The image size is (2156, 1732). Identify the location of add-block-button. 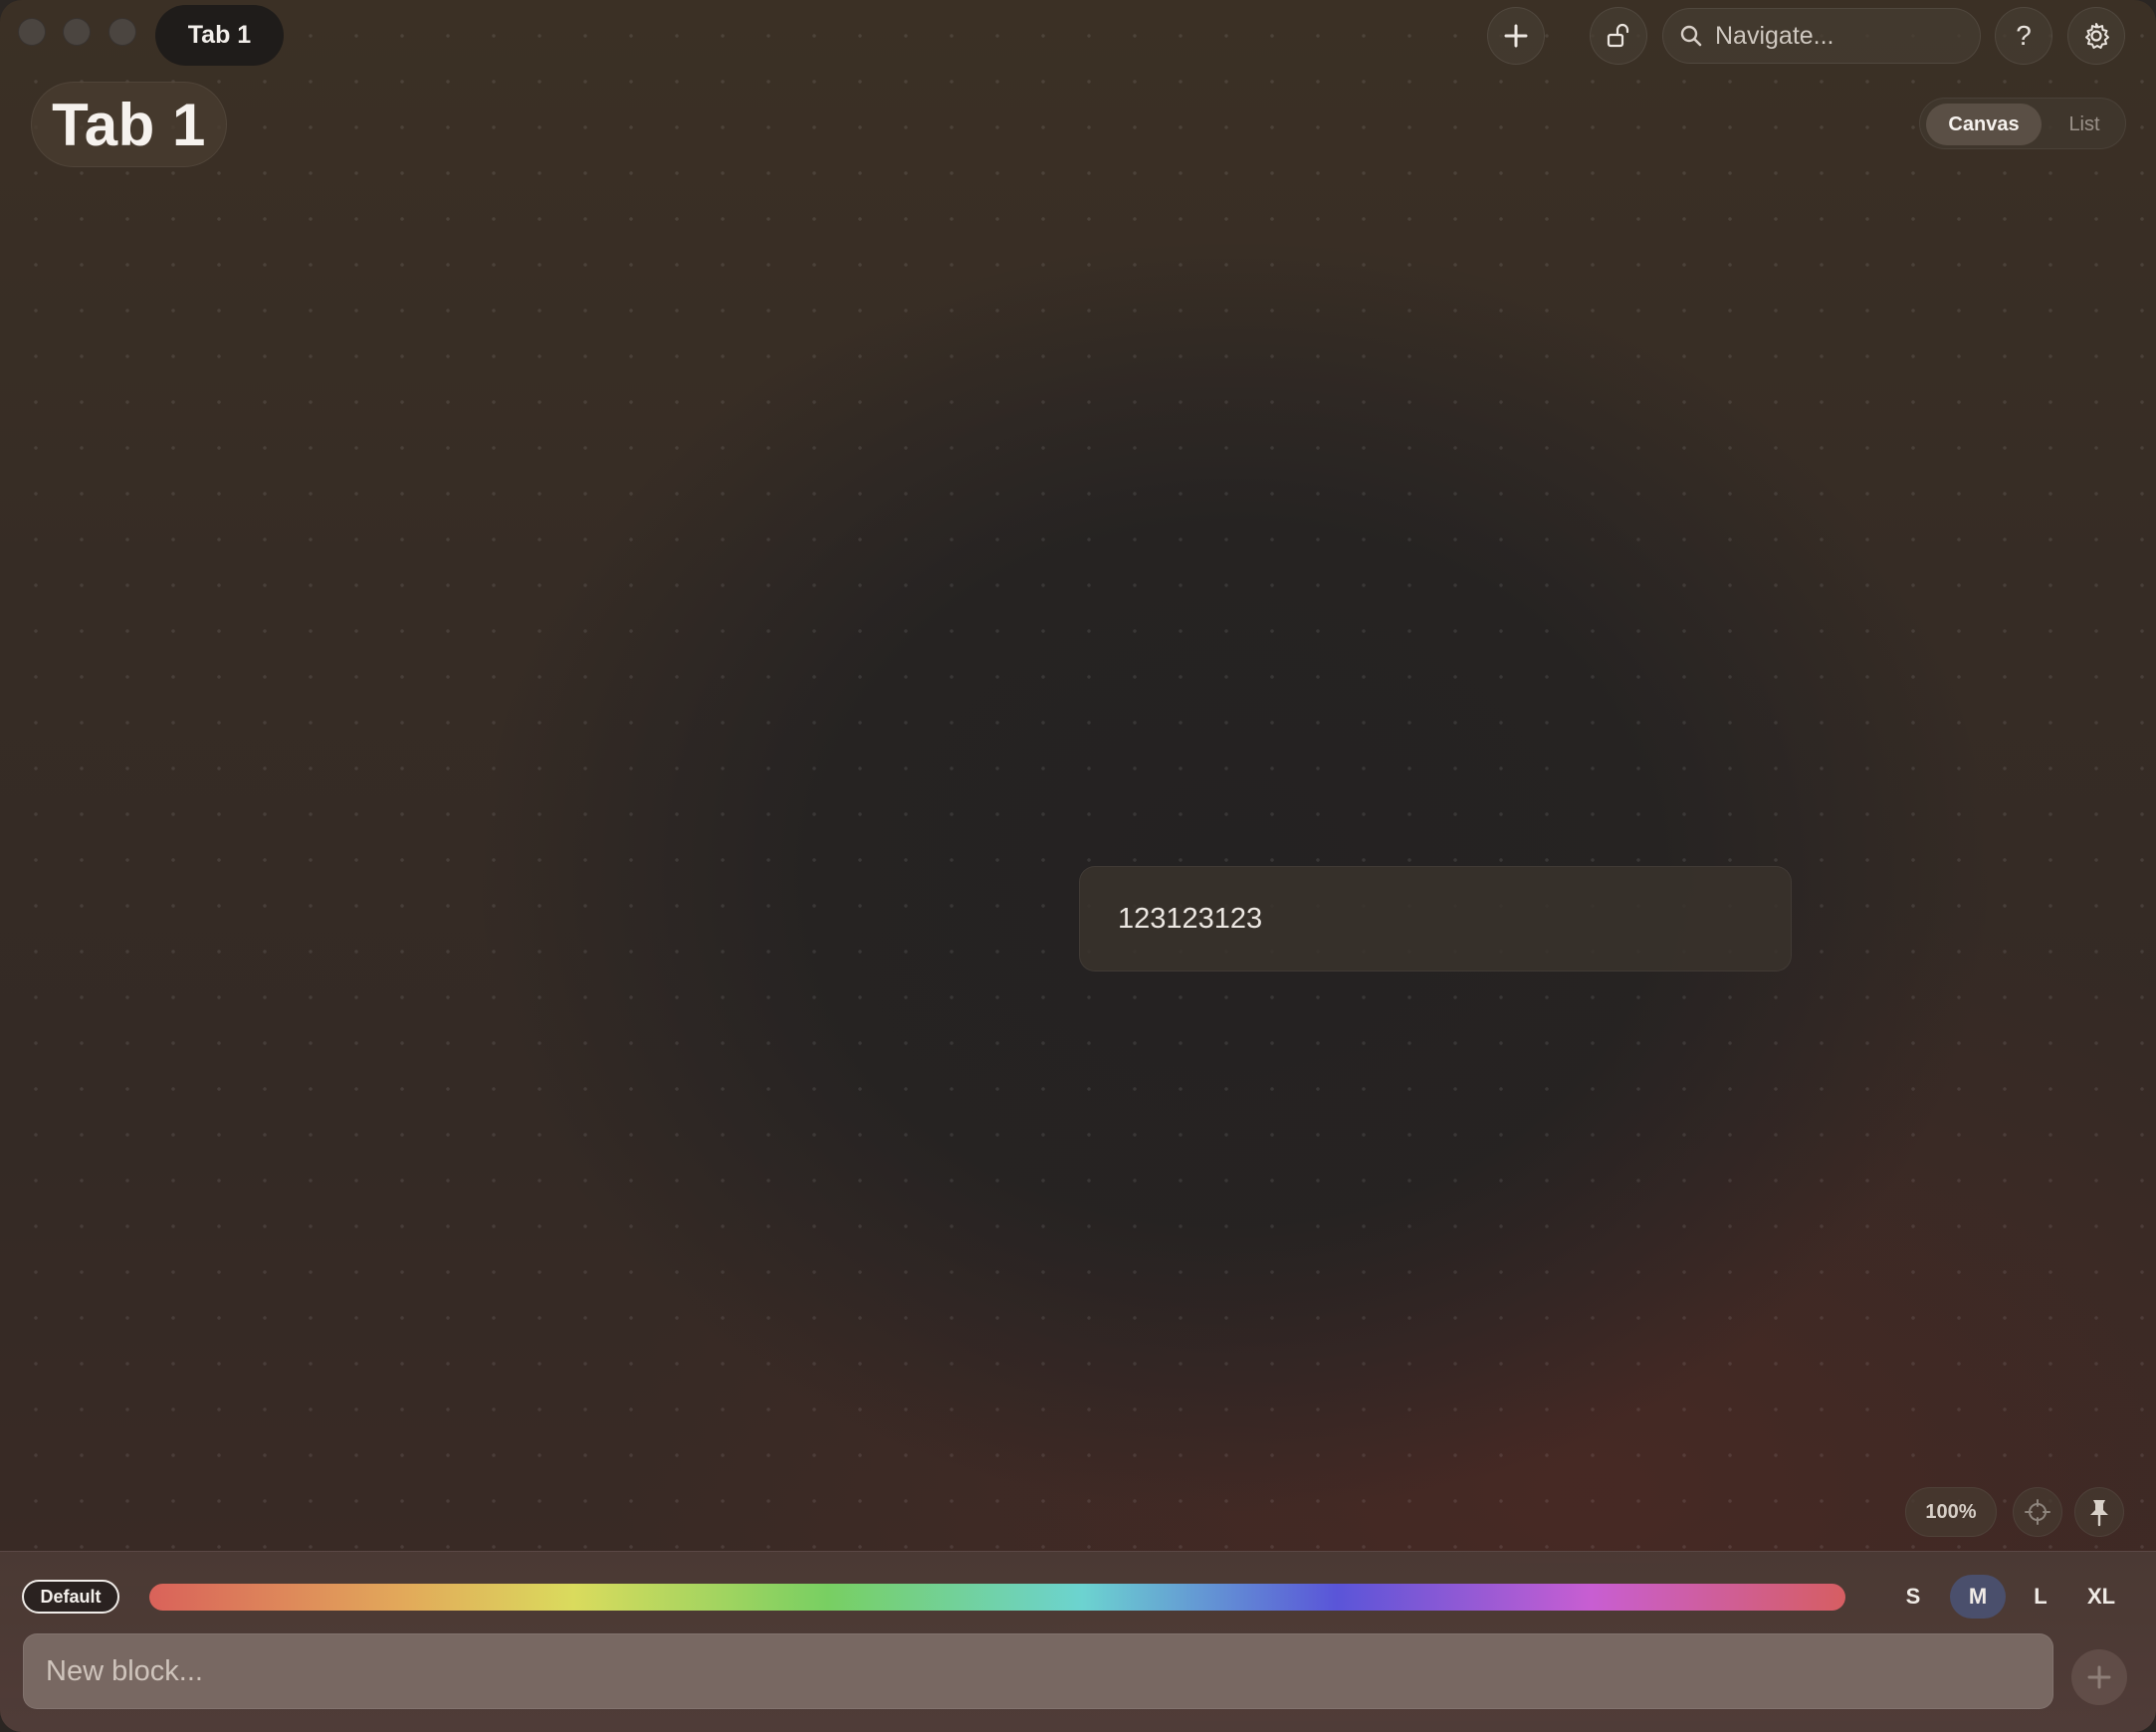
(2099, 1677).